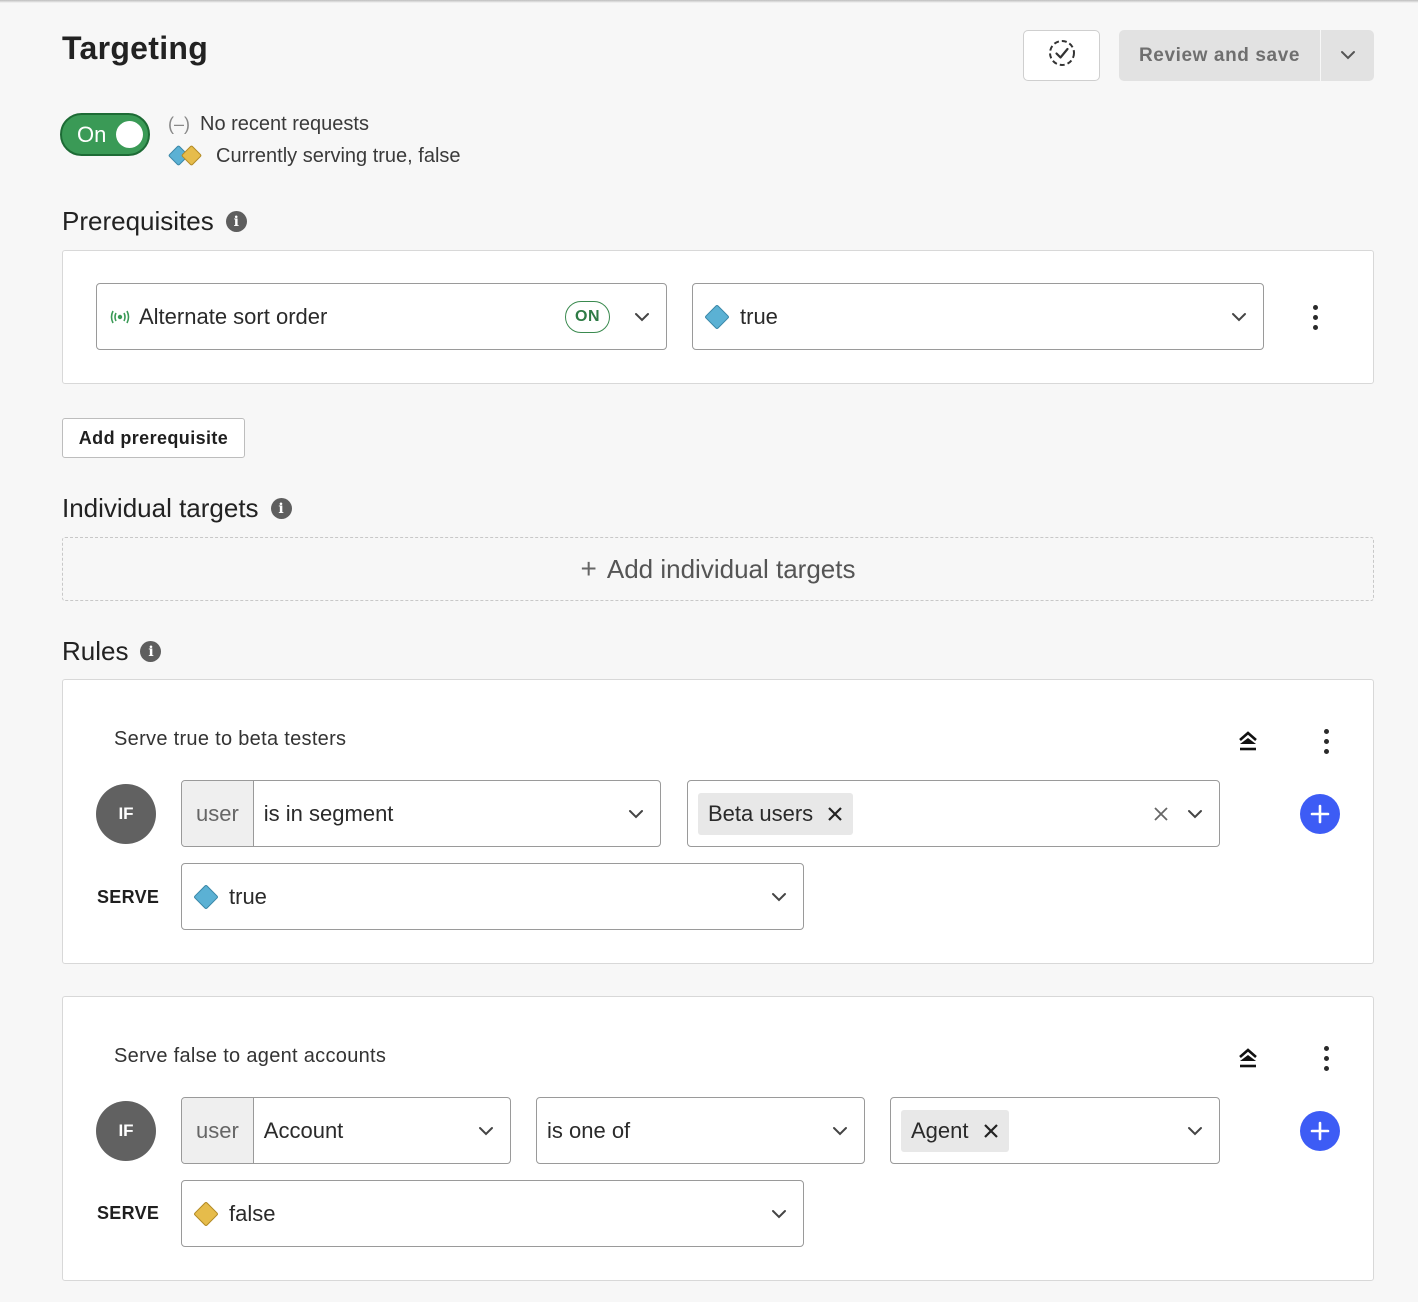  I want to click on top-shadow, so click(709, 1).